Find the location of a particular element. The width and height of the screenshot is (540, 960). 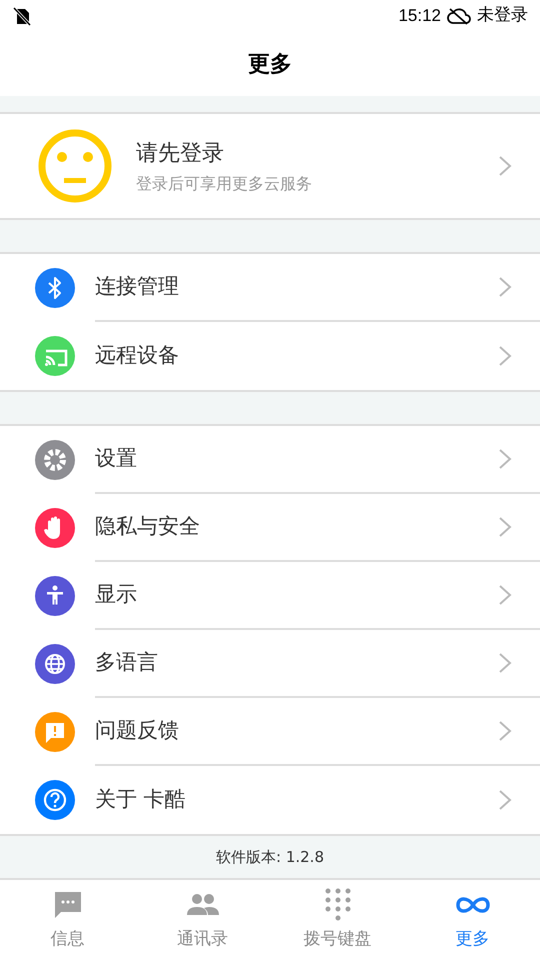

menu-label: 设置 is located at coordinates (116, 458).